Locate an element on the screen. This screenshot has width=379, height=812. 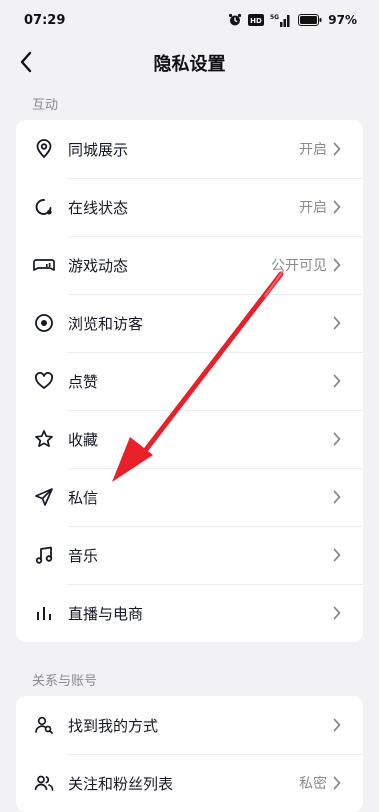
svg-text: 5G is located at coordinates (274, 17).